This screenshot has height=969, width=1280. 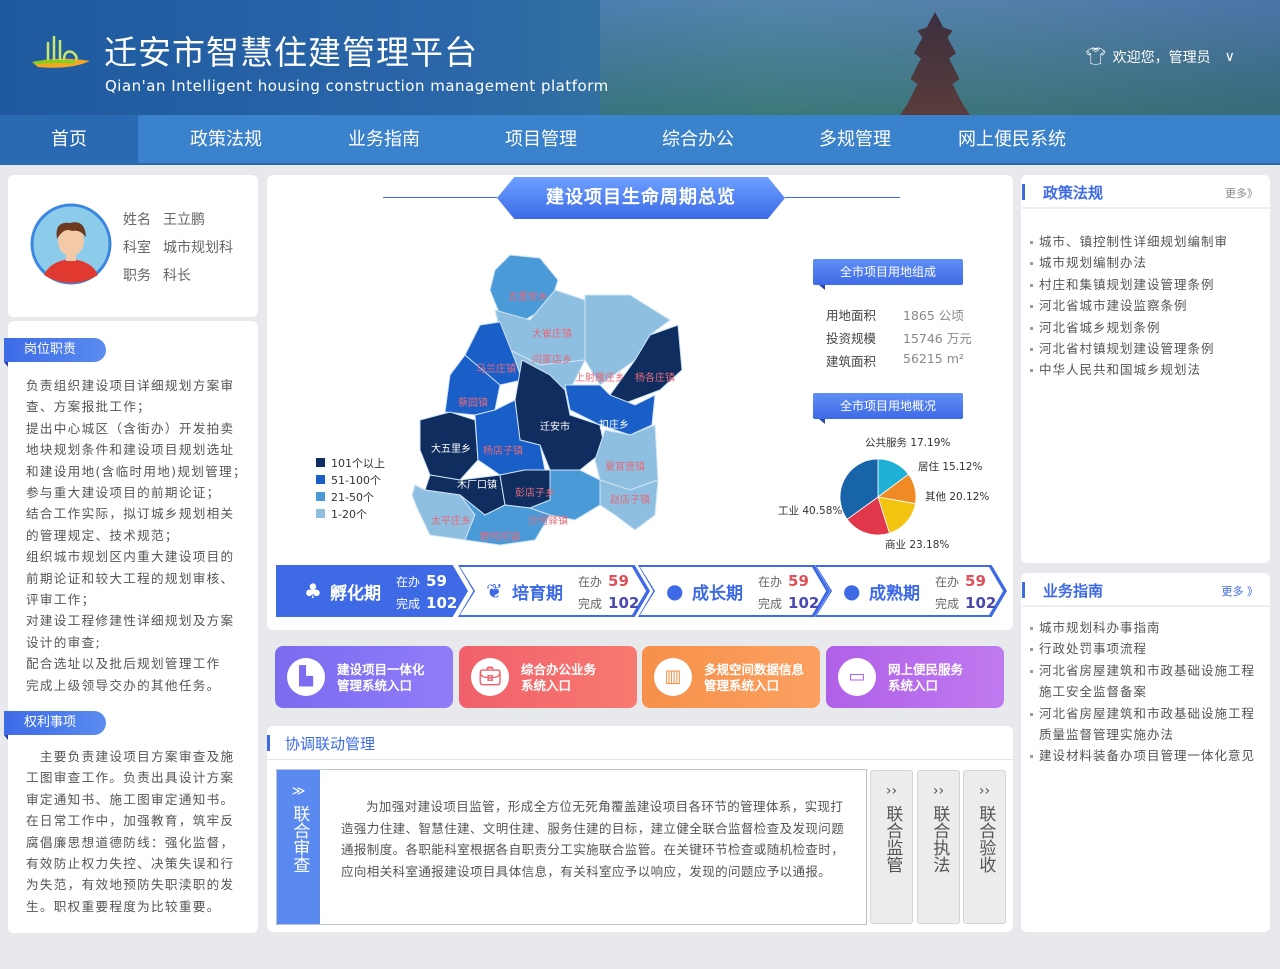 What do you see at coordinates (298, 847) in the screenshot?
I see `tab-joint-review: ≫ 联合审查` at bounding box center [298, 847].